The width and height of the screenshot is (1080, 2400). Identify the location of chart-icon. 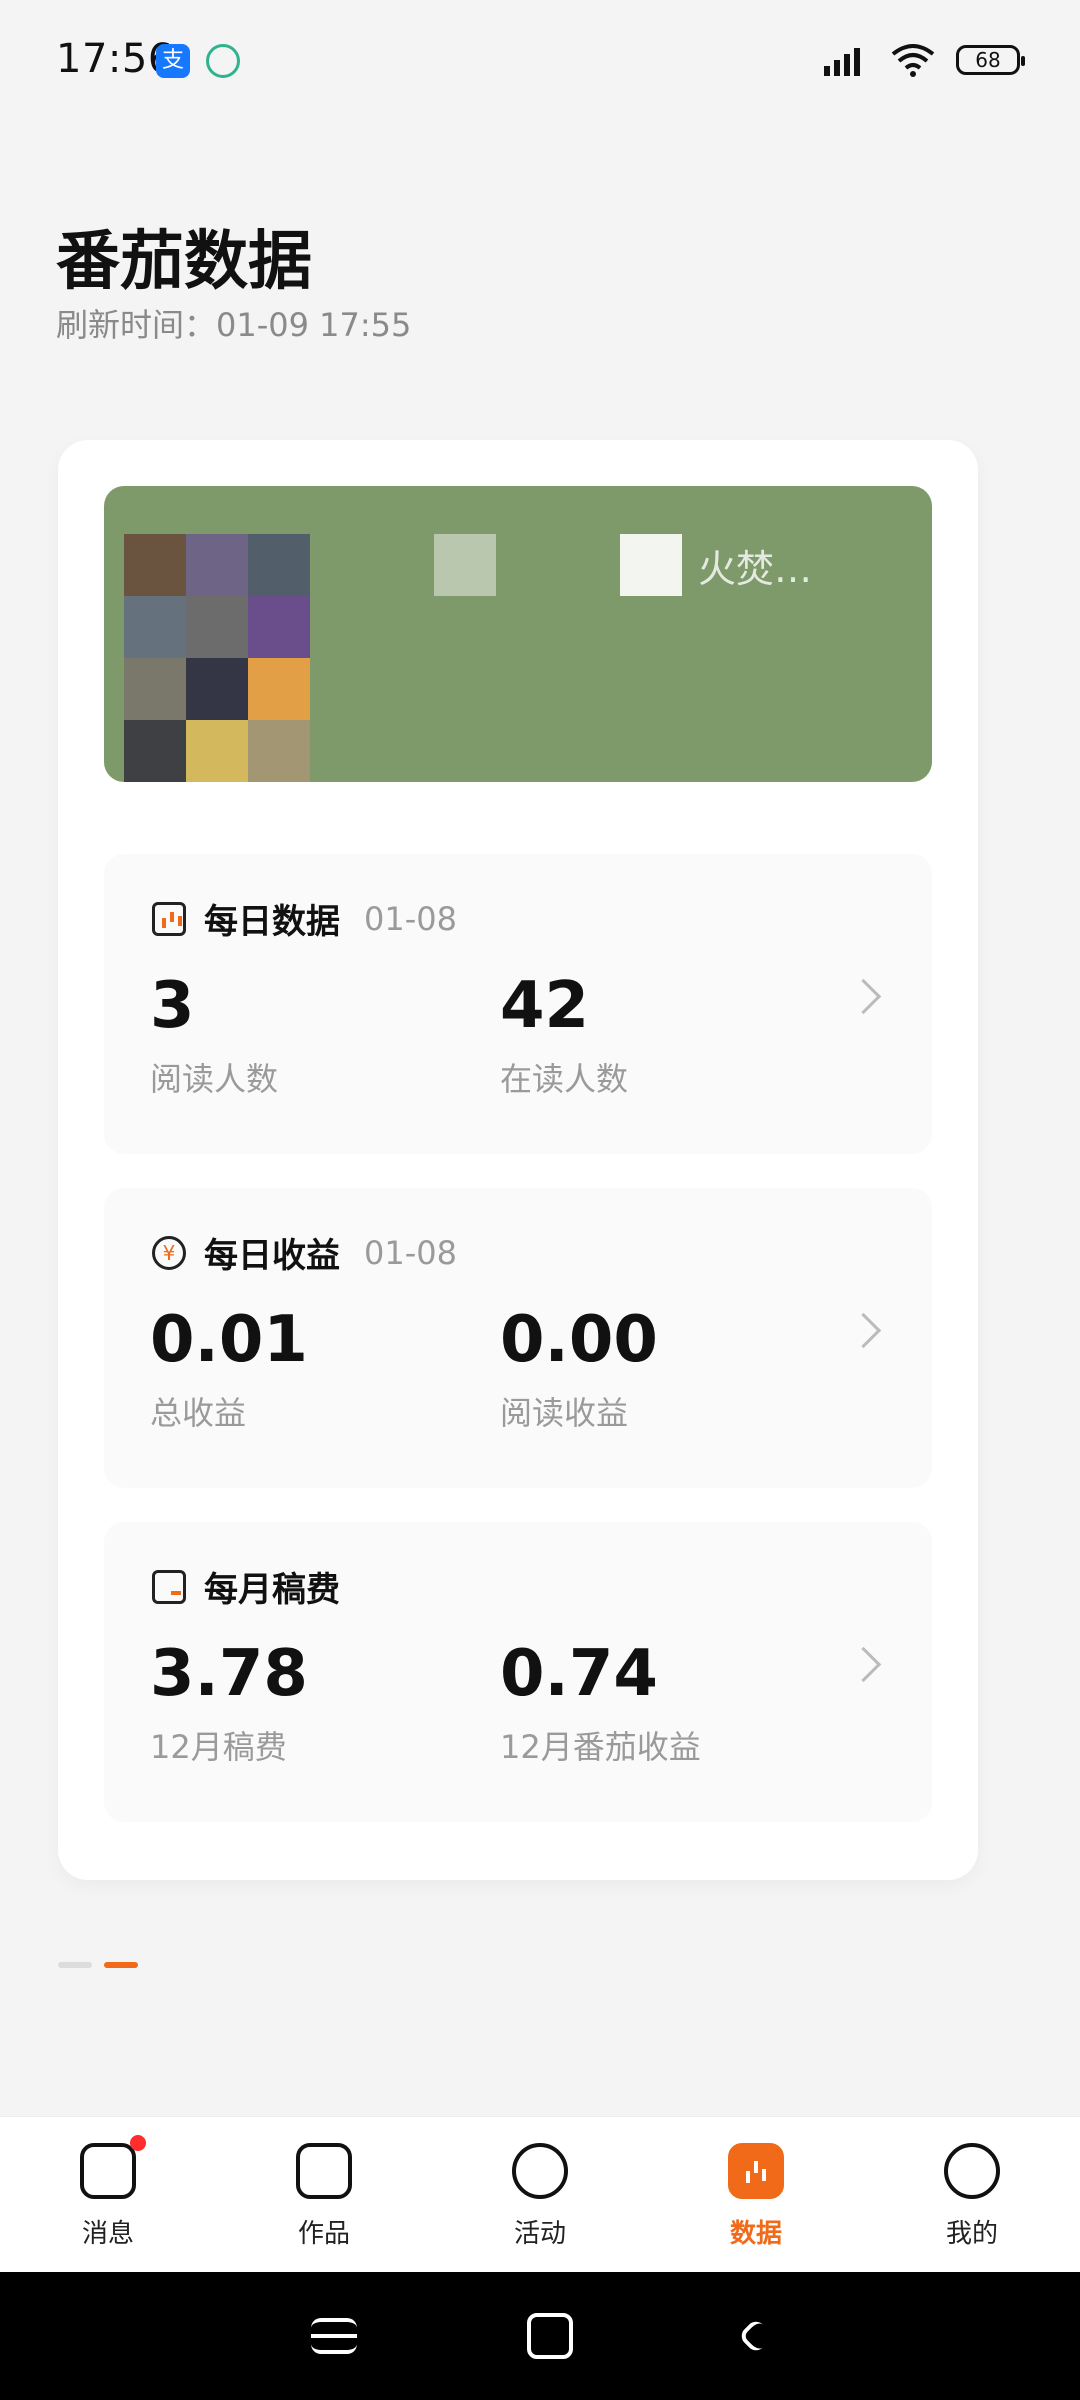
(169, 918).